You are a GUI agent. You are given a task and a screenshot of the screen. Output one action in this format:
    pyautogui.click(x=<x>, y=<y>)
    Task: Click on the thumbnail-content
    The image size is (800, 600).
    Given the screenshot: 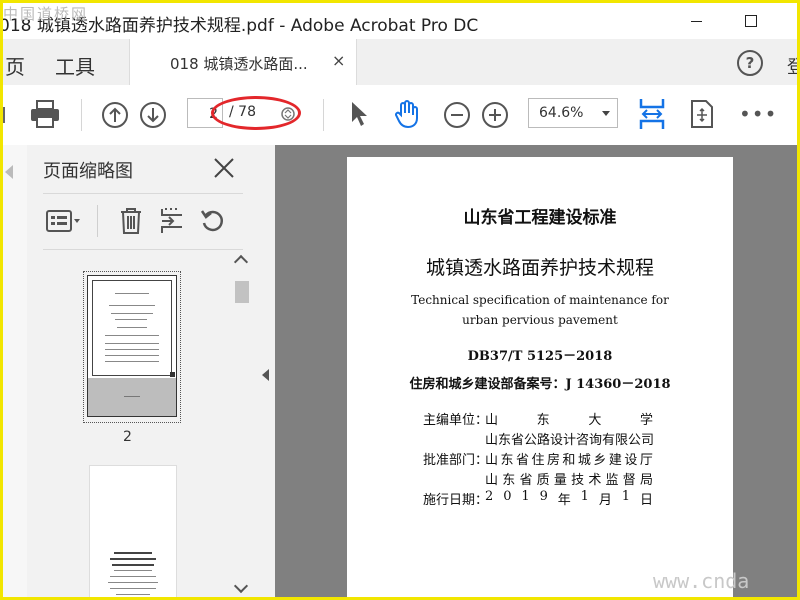 What is the action you would take?
    pyautogui.click(x=132, y=328)
    